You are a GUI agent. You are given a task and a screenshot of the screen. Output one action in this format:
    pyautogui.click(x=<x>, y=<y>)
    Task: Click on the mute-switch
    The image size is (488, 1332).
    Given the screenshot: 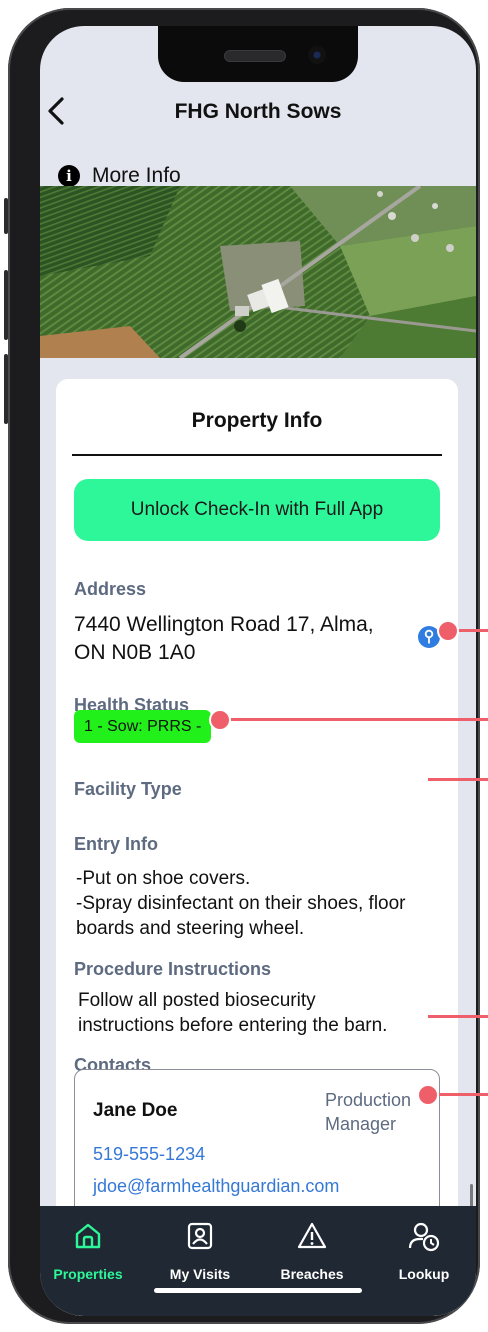 What is the action you would take?
    pyautogui.click(x=6, y=216)
    